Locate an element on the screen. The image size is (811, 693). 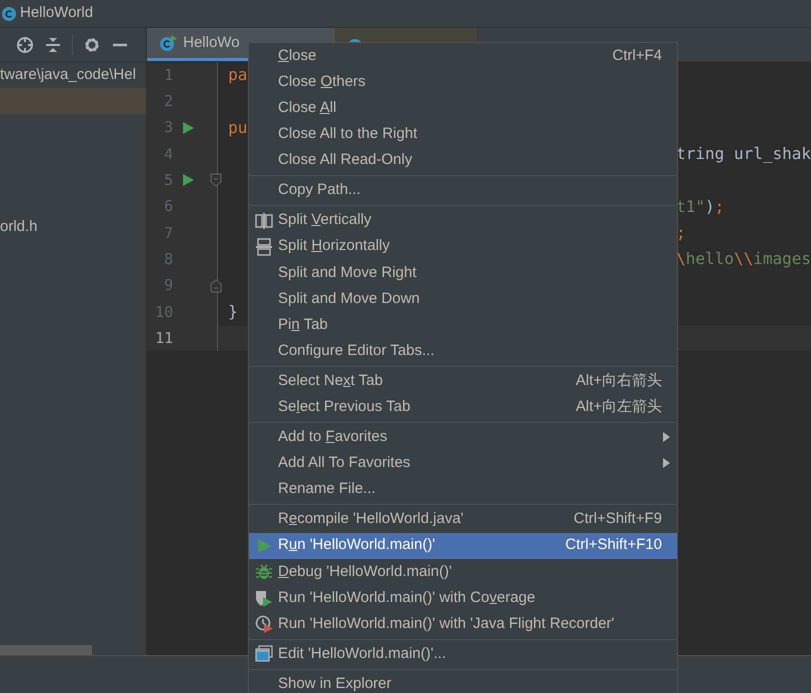
menu-item: Split and Move Right is located at coordinates (463, 273).